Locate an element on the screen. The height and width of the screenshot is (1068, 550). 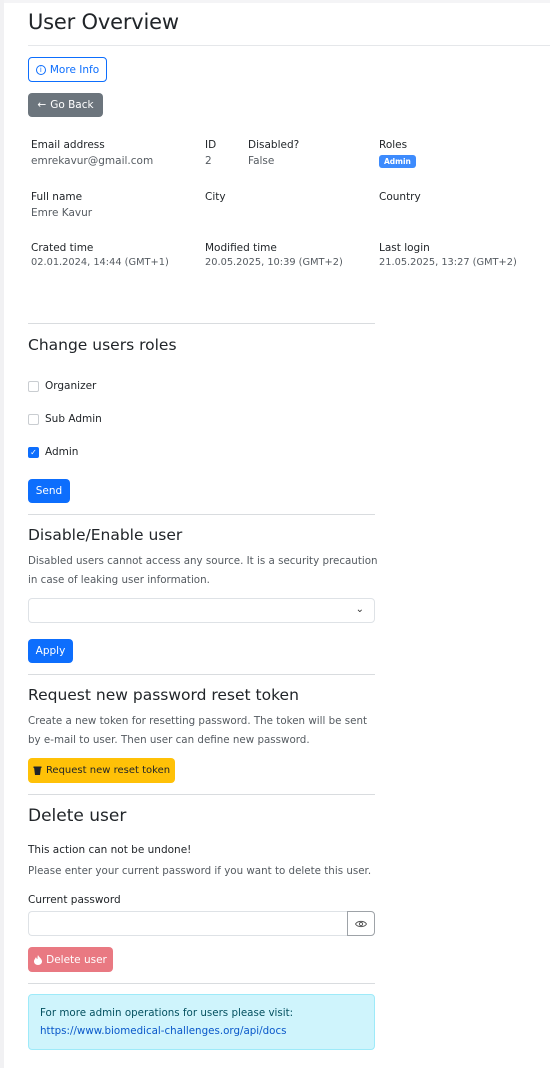
more-info-button: i More Info is located at coordinates (67, 69).